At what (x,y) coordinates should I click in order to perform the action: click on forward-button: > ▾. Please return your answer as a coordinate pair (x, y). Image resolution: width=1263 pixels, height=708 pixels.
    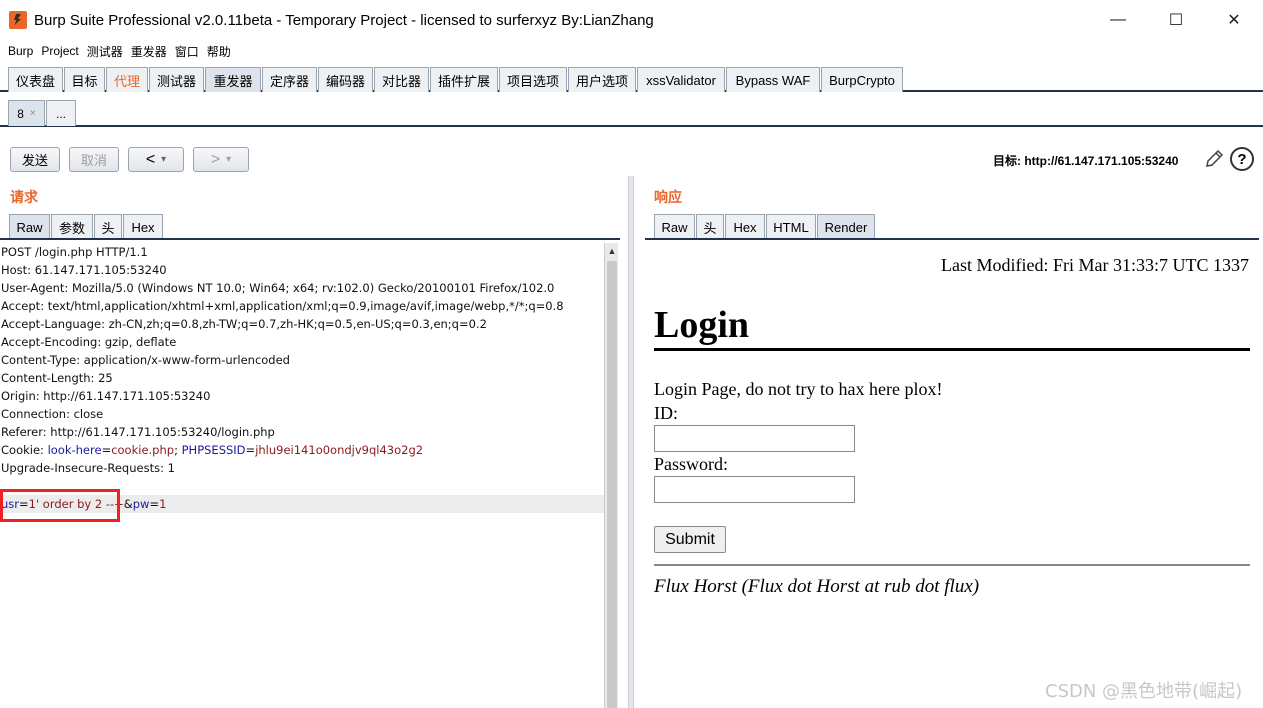
    Looking at the image, I should click on (221, 159).